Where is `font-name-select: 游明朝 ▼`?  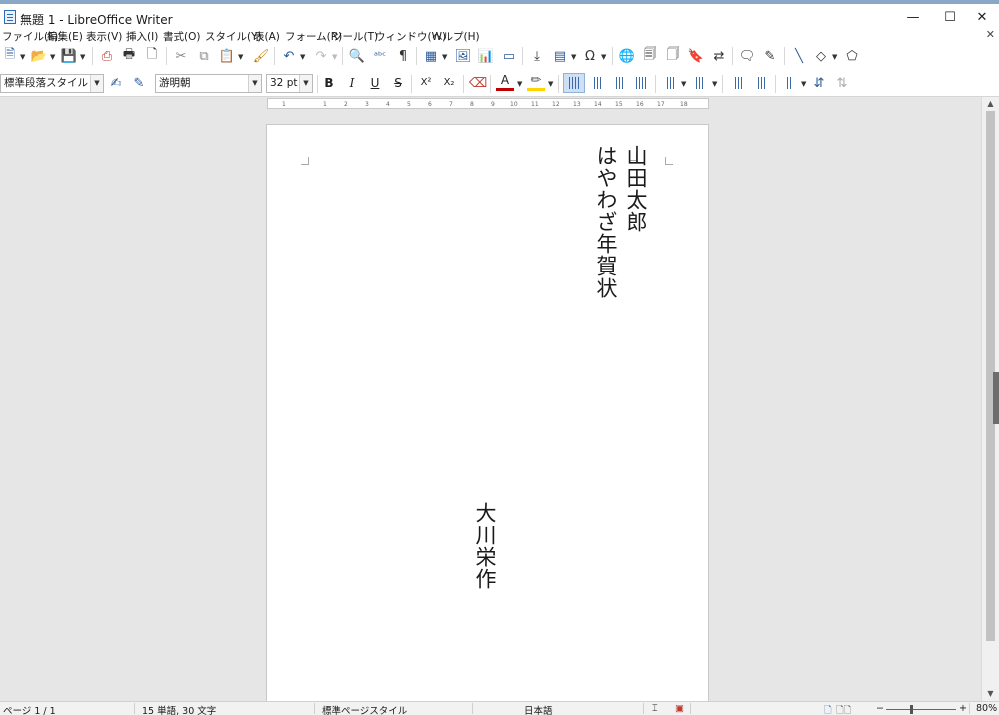
font-name-select: 游明朝 ▼ is located at coordinates (208, 83).